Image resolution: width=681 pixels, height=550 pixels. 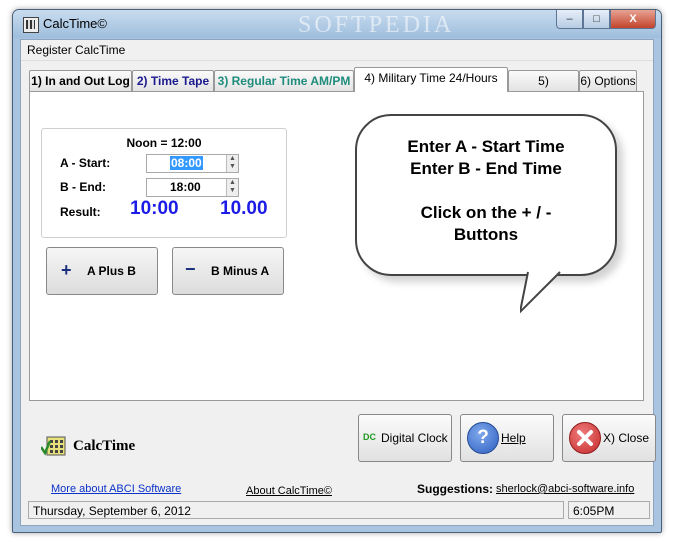 I want to click on digital-clock-icon: DC, so click(x=369, y=437).